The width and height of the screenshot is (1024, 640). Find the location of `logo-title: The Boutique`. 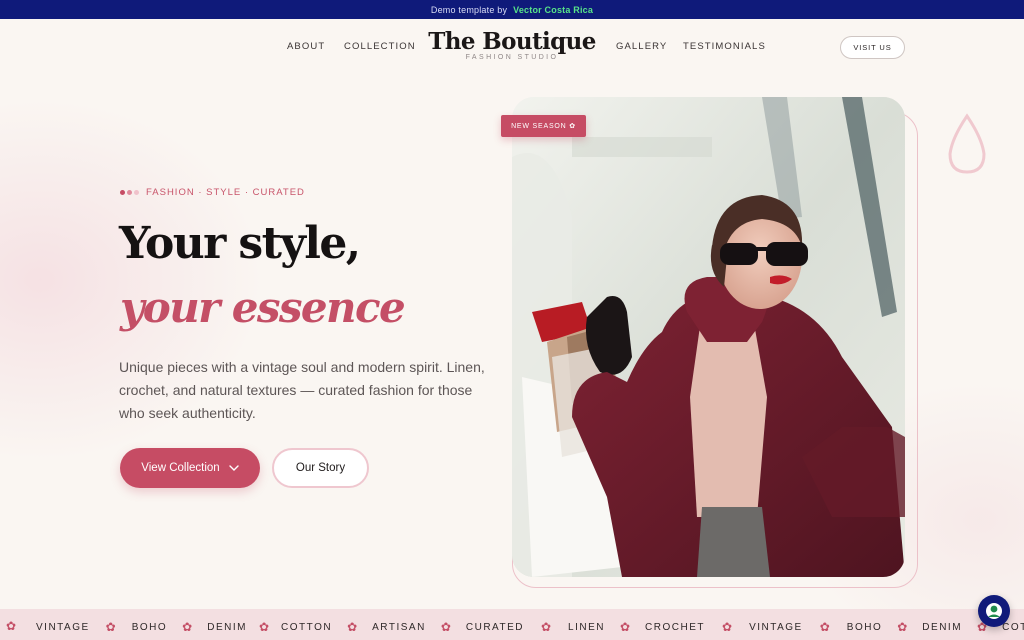

logo-title: The Boutique is located at coordinates (512, 41).